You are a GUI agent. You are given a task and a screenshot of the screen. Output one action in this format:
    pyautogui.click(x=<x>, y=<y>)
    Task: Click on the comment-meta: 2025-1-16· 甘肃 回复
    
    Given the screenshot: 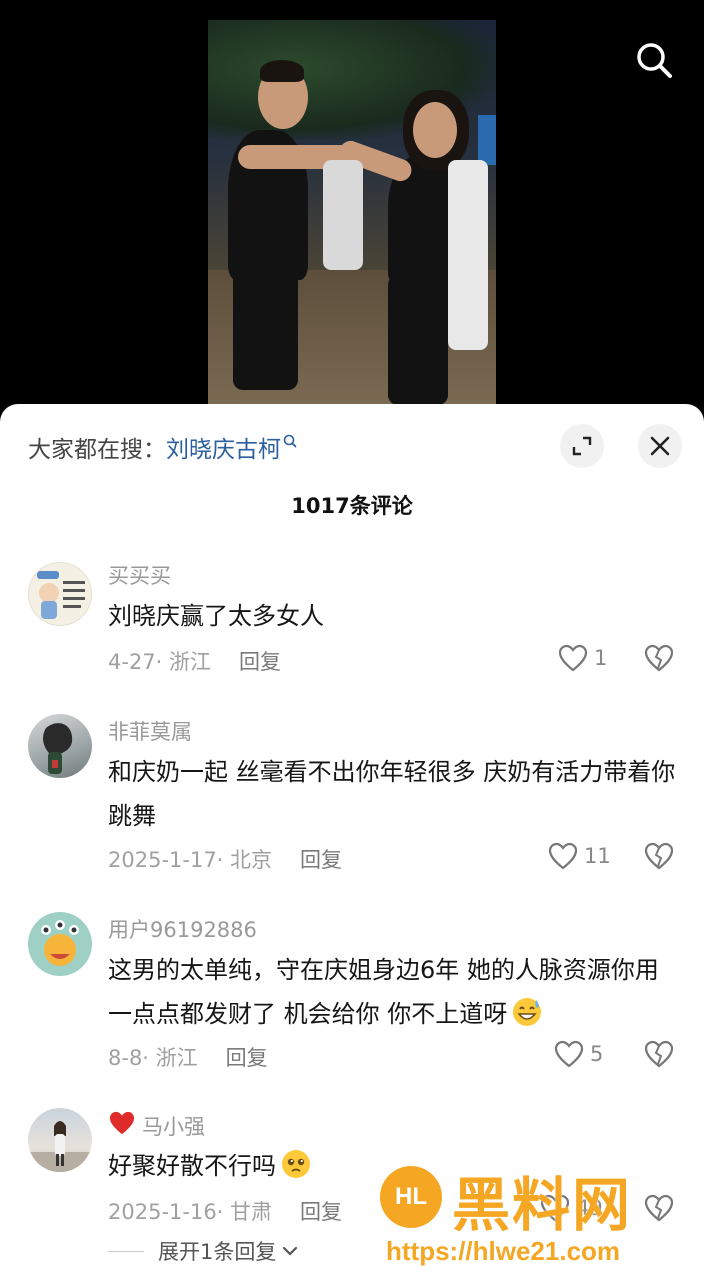 What is the action you would take?
    pyautogui.click(x=225, y=1211)
    